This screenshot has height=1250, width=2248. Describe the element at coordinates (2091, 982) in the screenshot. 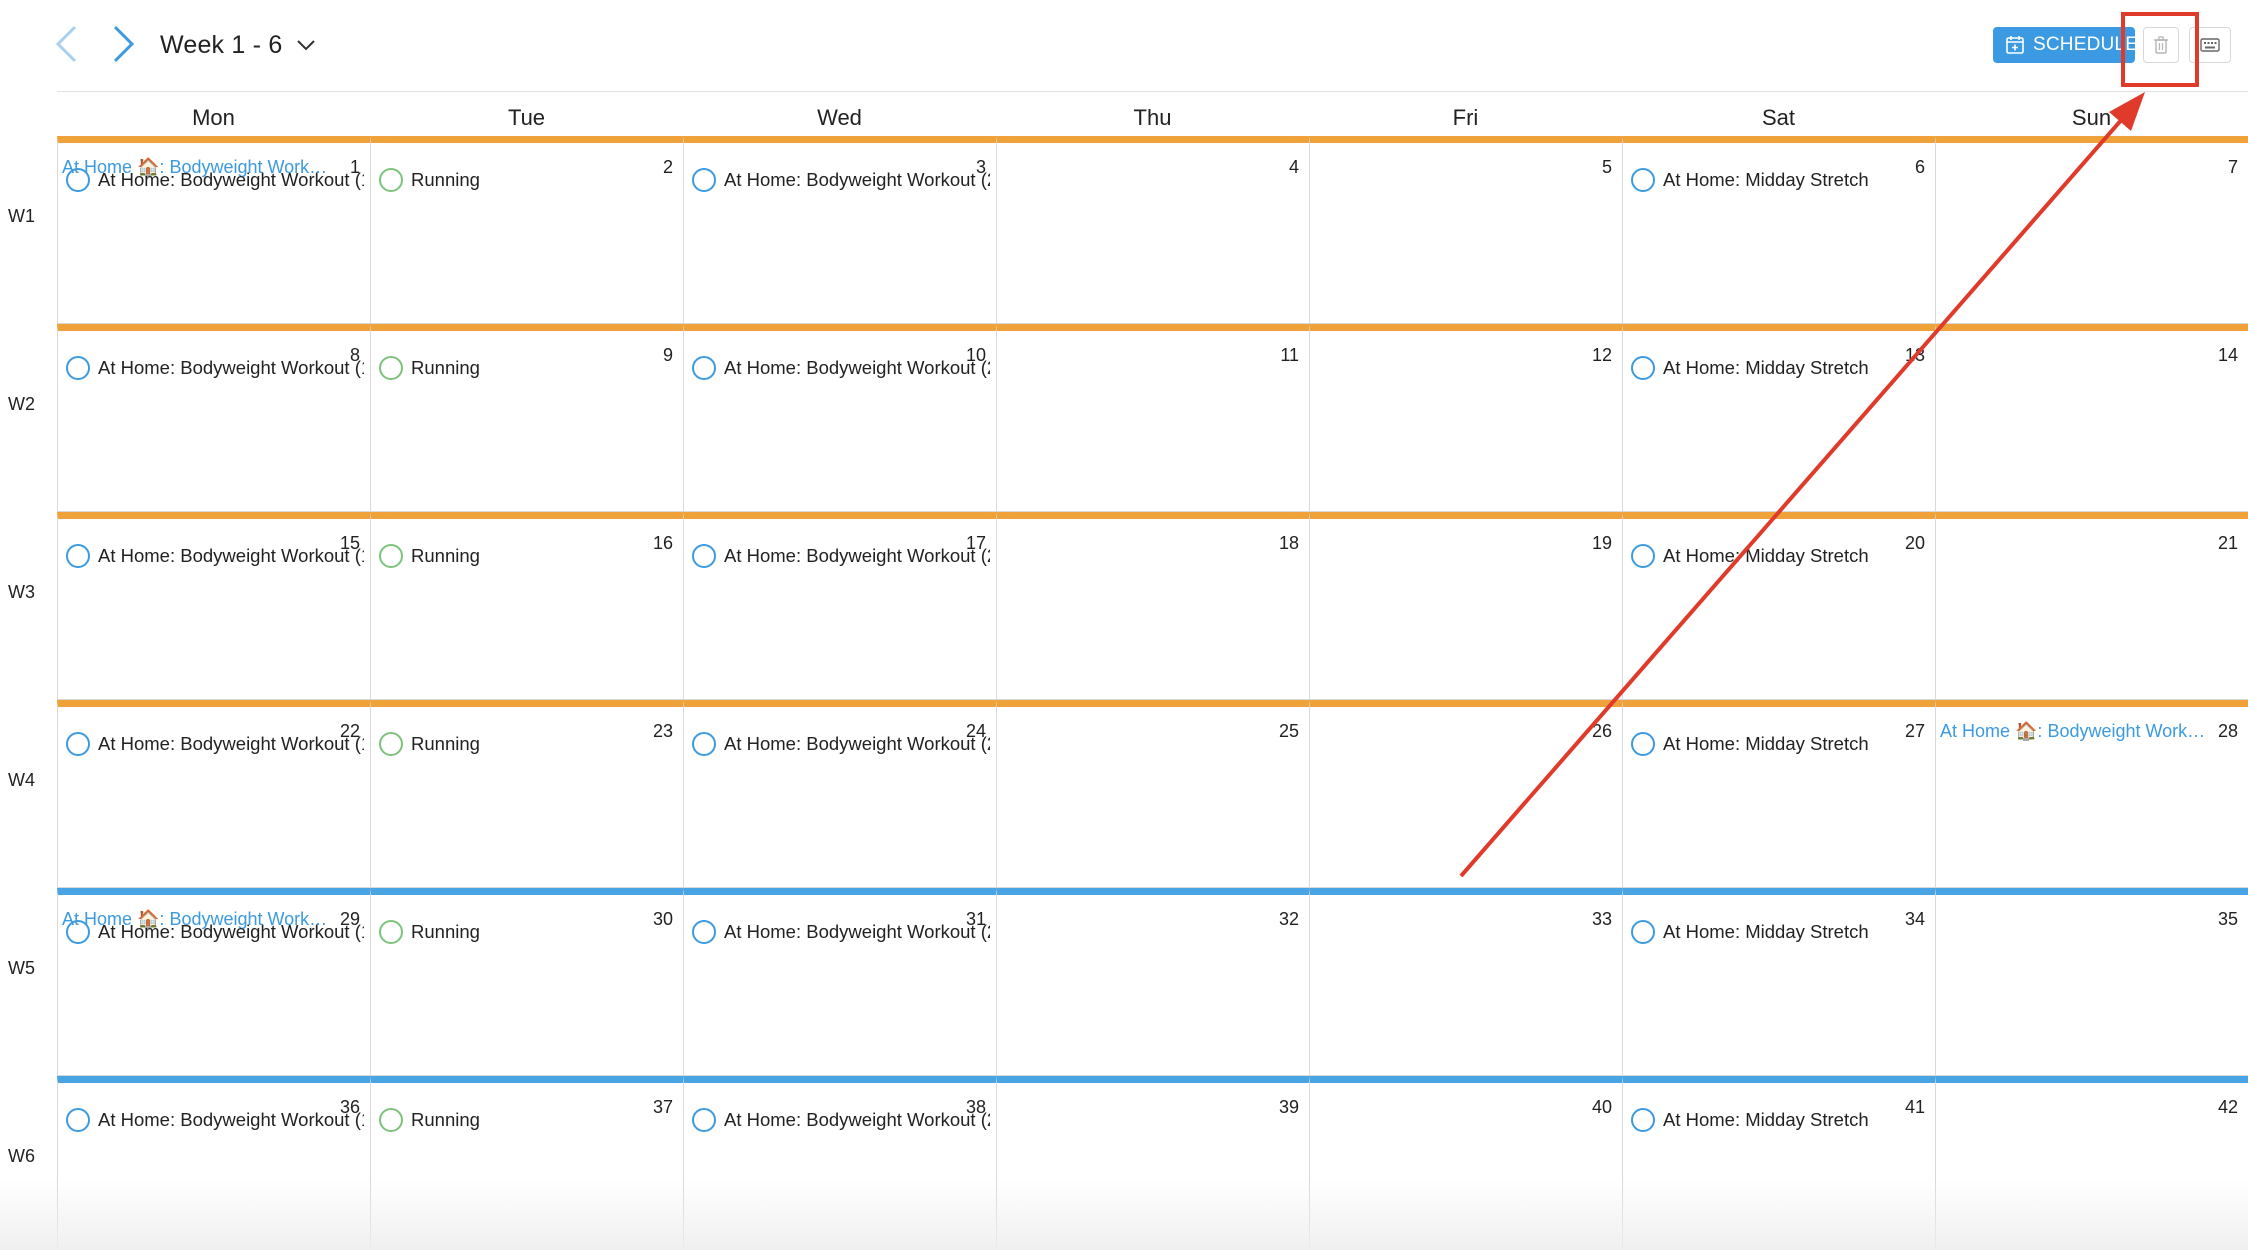

I see `day-cell: 35` at that location.